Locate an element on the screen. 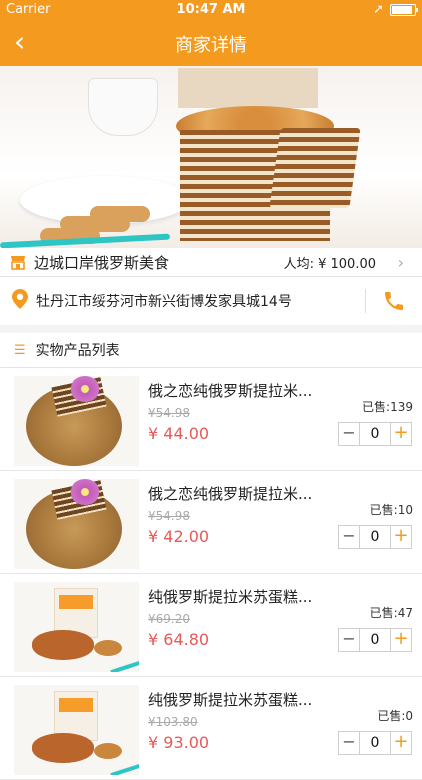  chevron-right-icon: › is located at coordinates (400, 262).